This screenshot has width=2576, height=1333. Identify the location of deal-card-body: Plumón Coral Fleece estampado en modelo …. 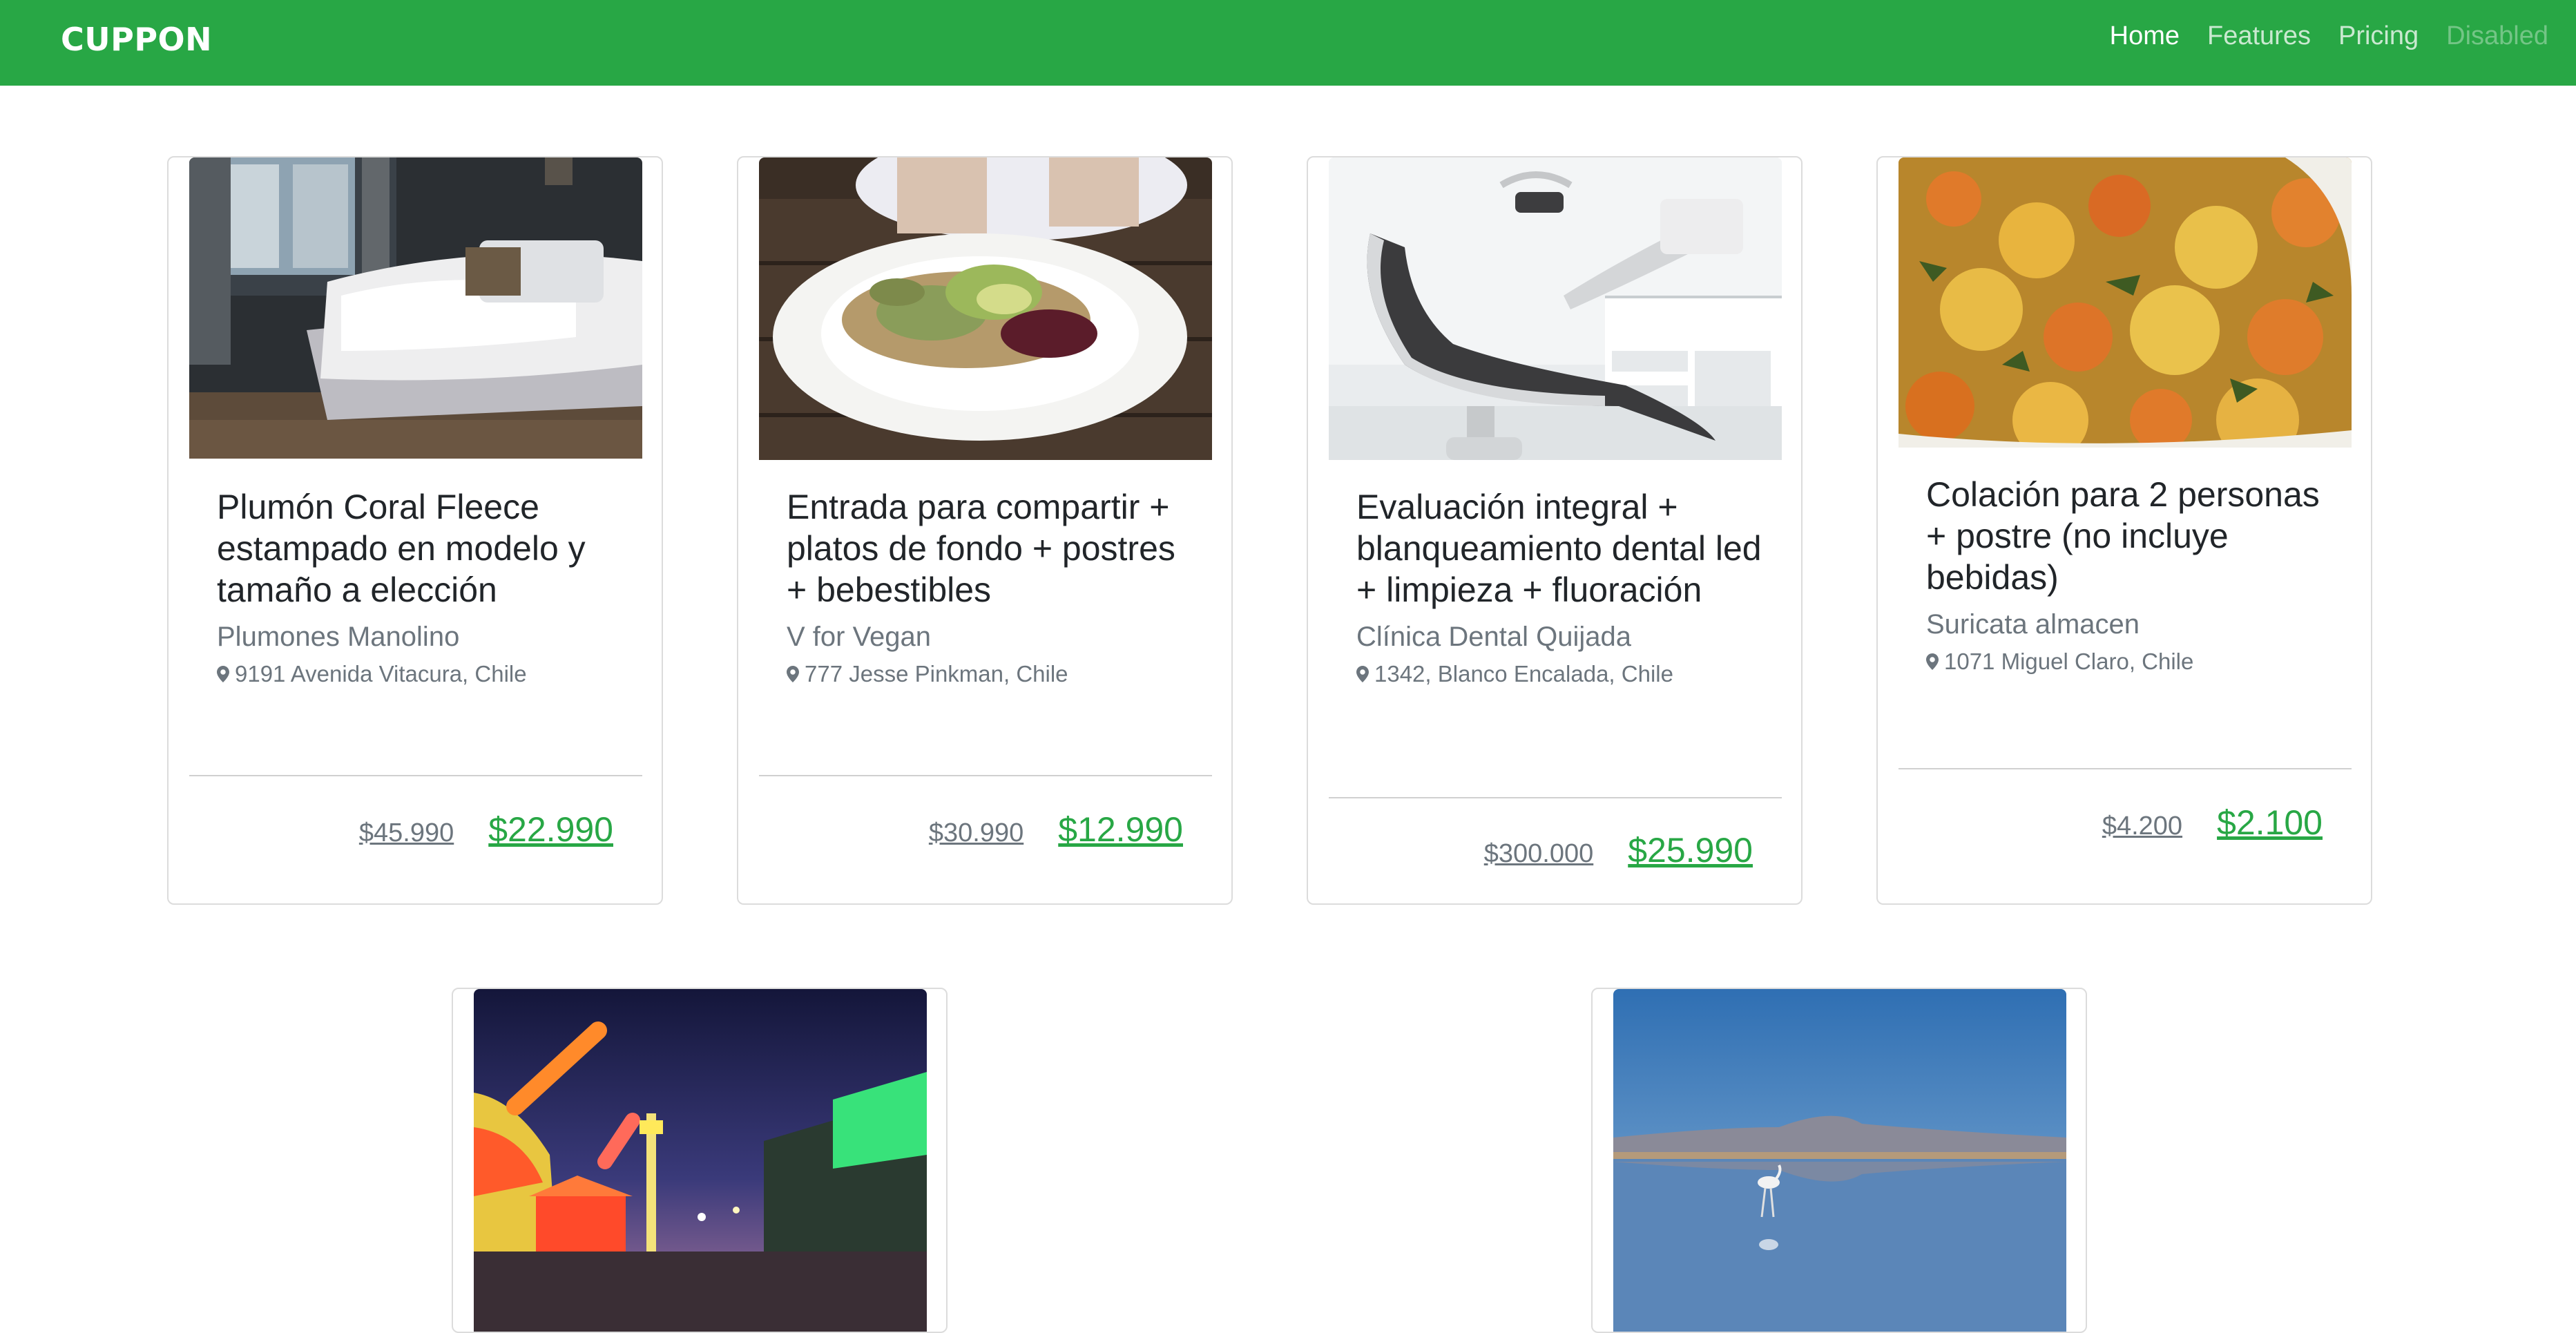
(424, 587).